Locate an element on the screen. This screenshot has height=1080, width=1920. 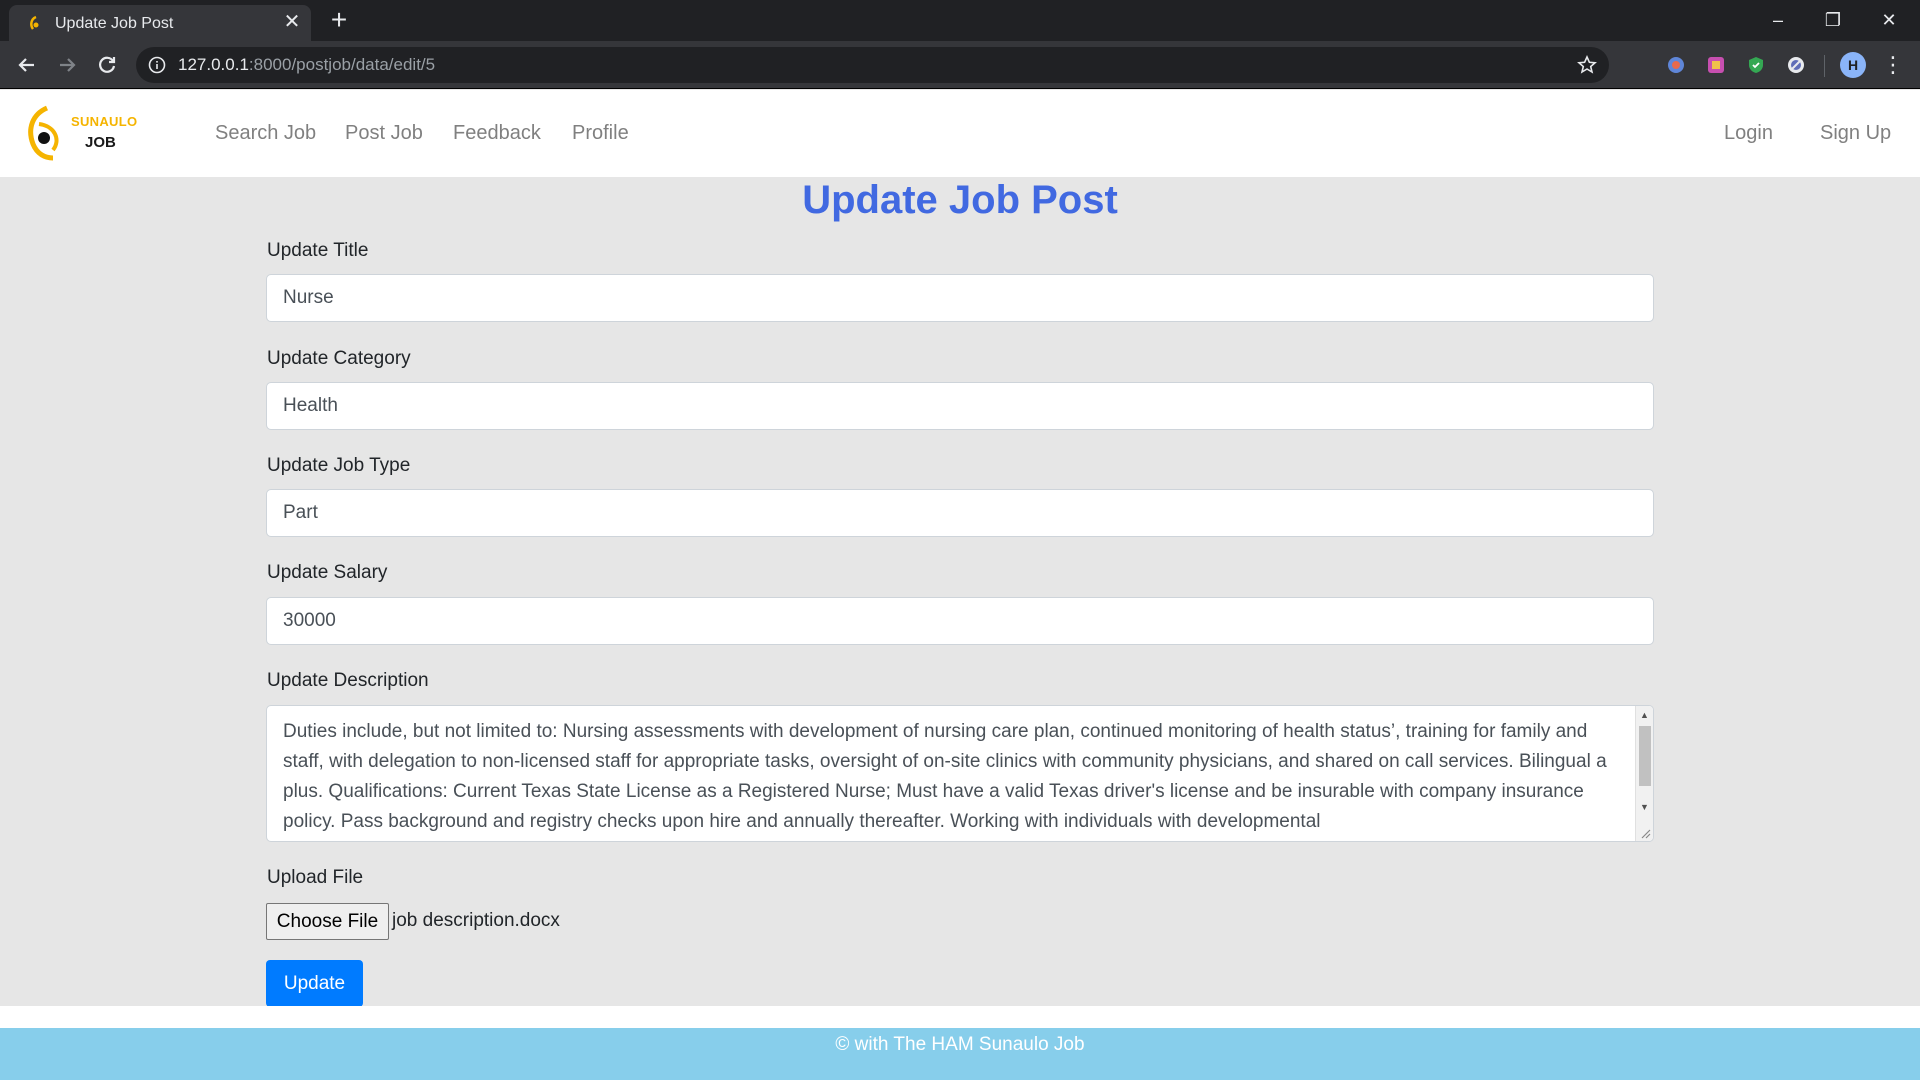
page-title: Update Job Post is located at coordinates (960, 200).